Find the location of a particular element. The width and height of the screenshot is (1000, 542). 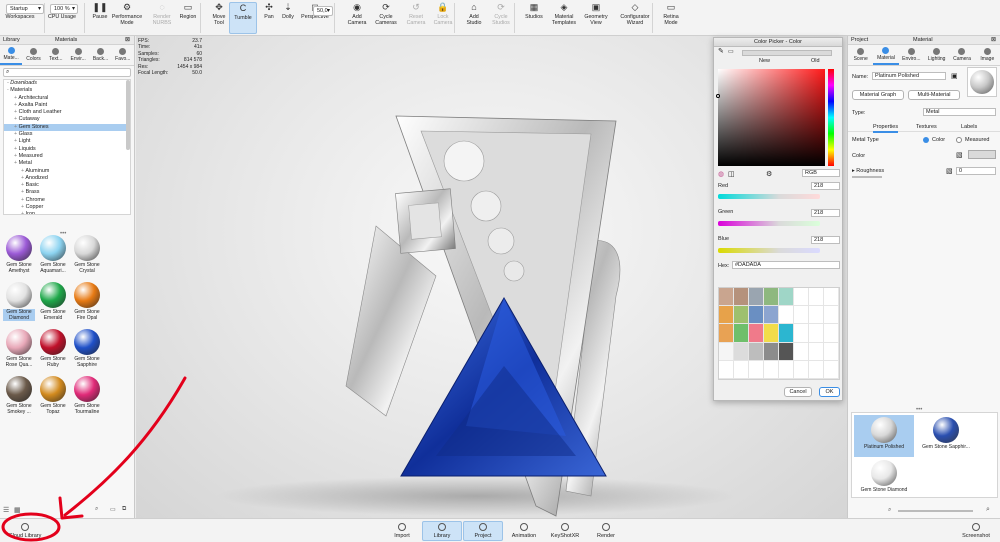

zoom-out-icon: ⌕ is located at coordinates (889, 510).